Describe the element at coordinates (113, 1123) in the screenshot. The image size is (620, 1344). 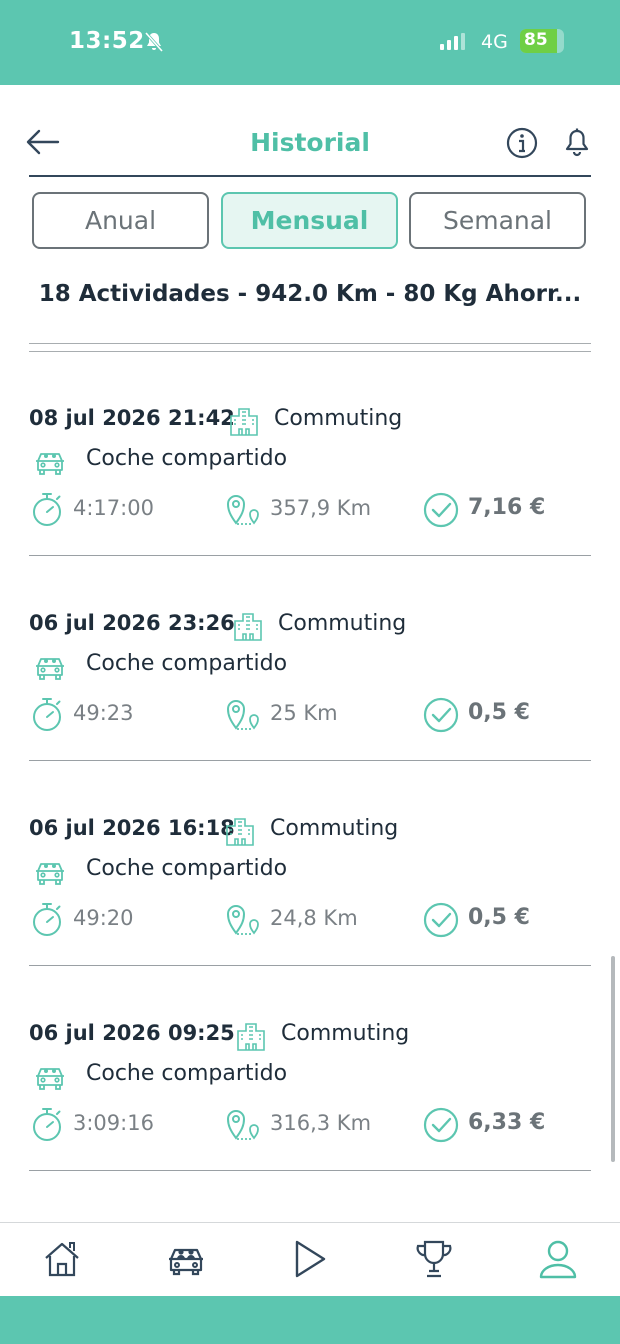
I see `activity-duration: 3:09:16` at that location.